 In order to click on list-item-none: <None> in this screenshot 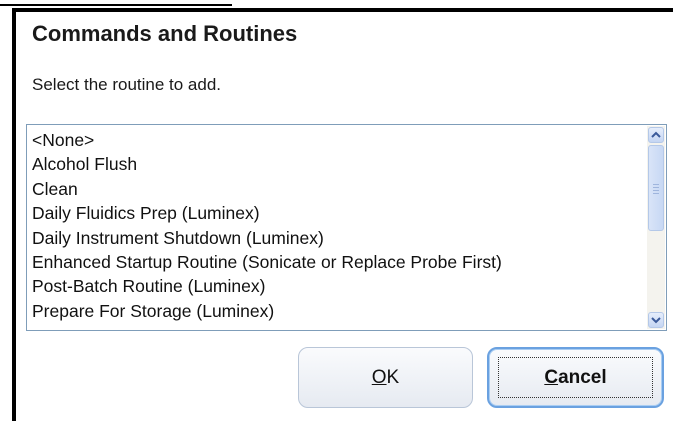, I will do `click(338, 140)`.